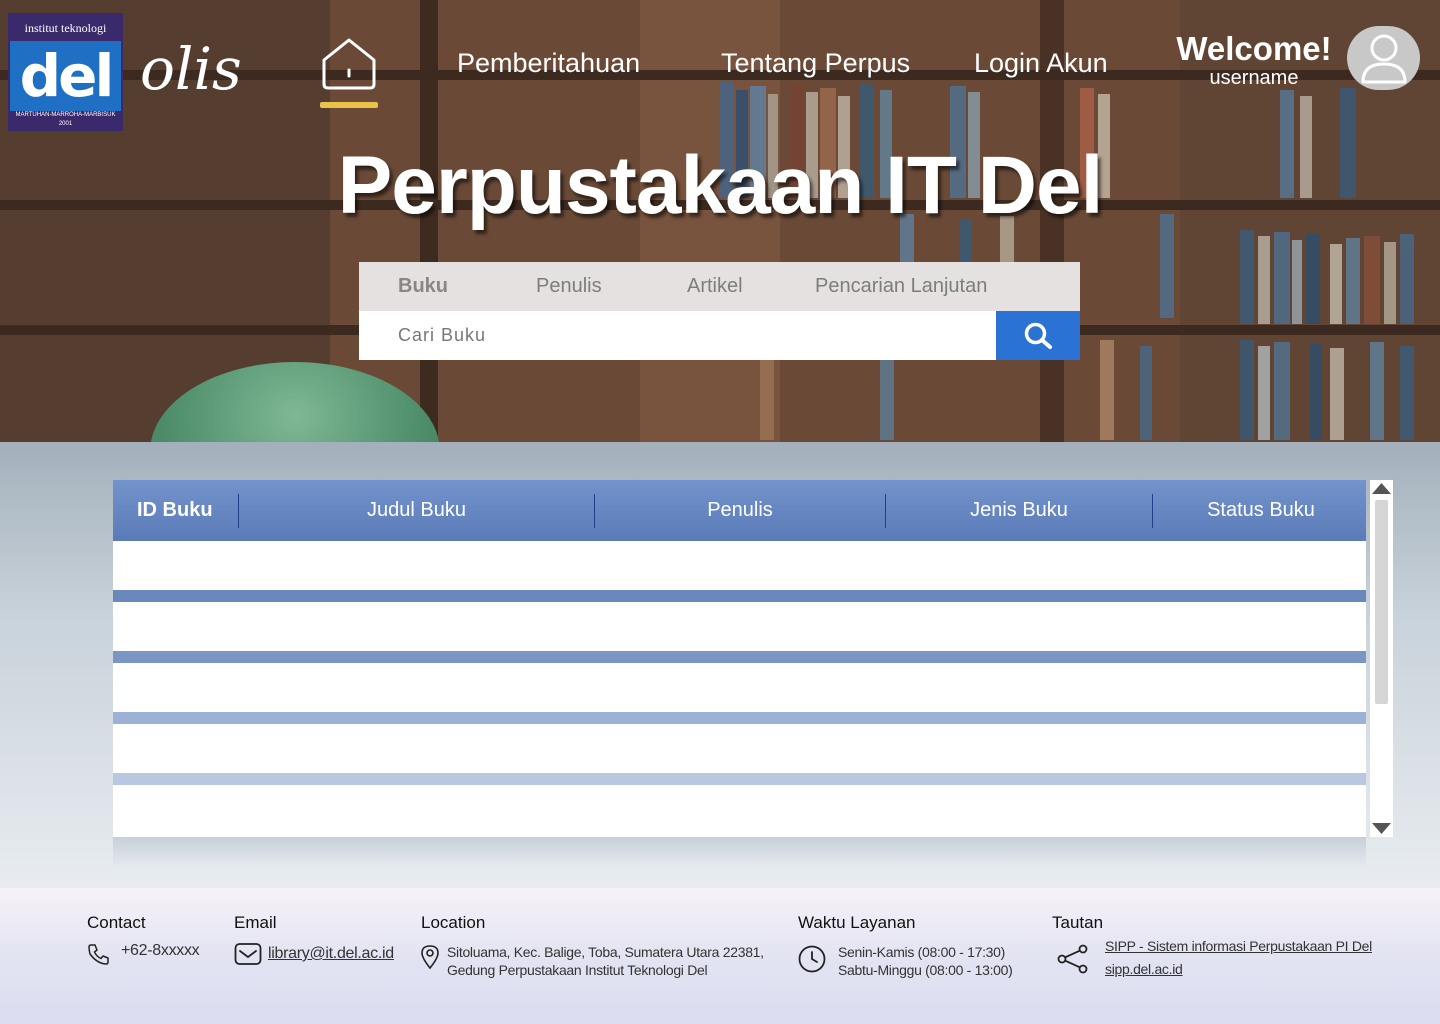 The image size is (1440, 1024). What do you see at coordinates (720, 185) in the screenshot?
I see `page-title: Perpustakaan IT Del` at bounding box center [720, 185].